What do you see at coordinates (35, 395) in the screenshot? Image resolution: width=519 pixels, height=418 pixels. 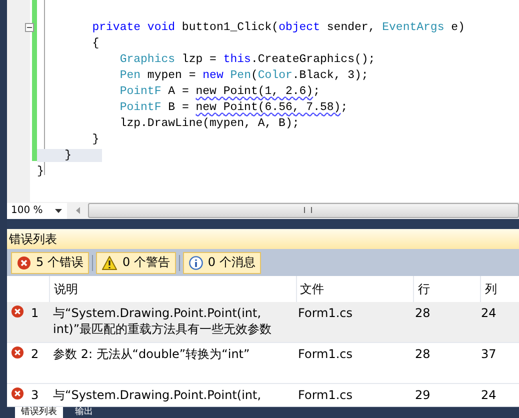 I see `row-number: 3` at bounding box center [35, 395].